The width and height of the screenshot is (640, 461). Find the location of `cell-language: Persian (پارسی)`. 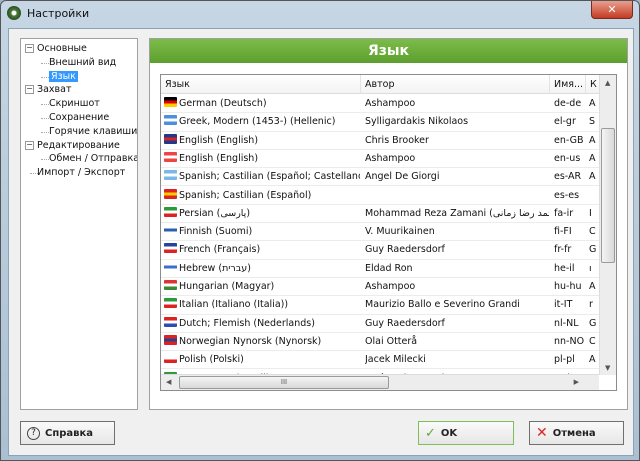

cell-language: Persian (پارسی) is located at coordinates (262, 213).